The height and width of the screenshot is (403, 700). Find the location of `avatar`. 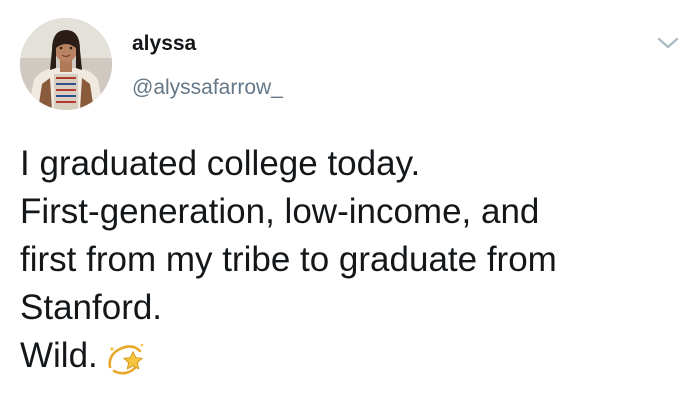

avatar is located at coordinates (66, 64).